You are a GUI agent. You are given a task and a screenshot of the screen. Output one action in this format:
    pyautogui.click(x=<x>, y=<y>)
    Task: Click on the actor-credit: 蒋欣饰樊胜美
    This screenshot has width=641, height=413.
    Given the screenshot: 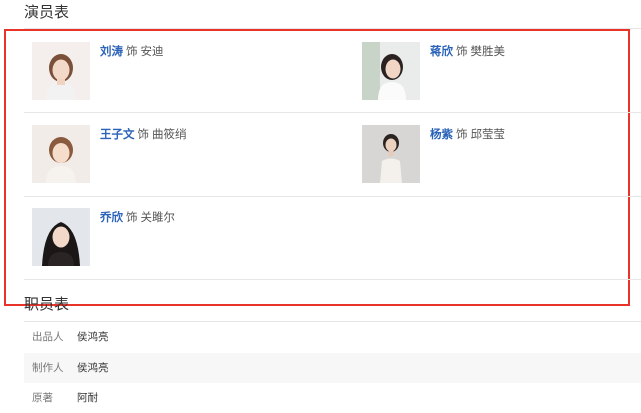 What is the action you would take?
    pyautogui.click(x=467, y=51)
    